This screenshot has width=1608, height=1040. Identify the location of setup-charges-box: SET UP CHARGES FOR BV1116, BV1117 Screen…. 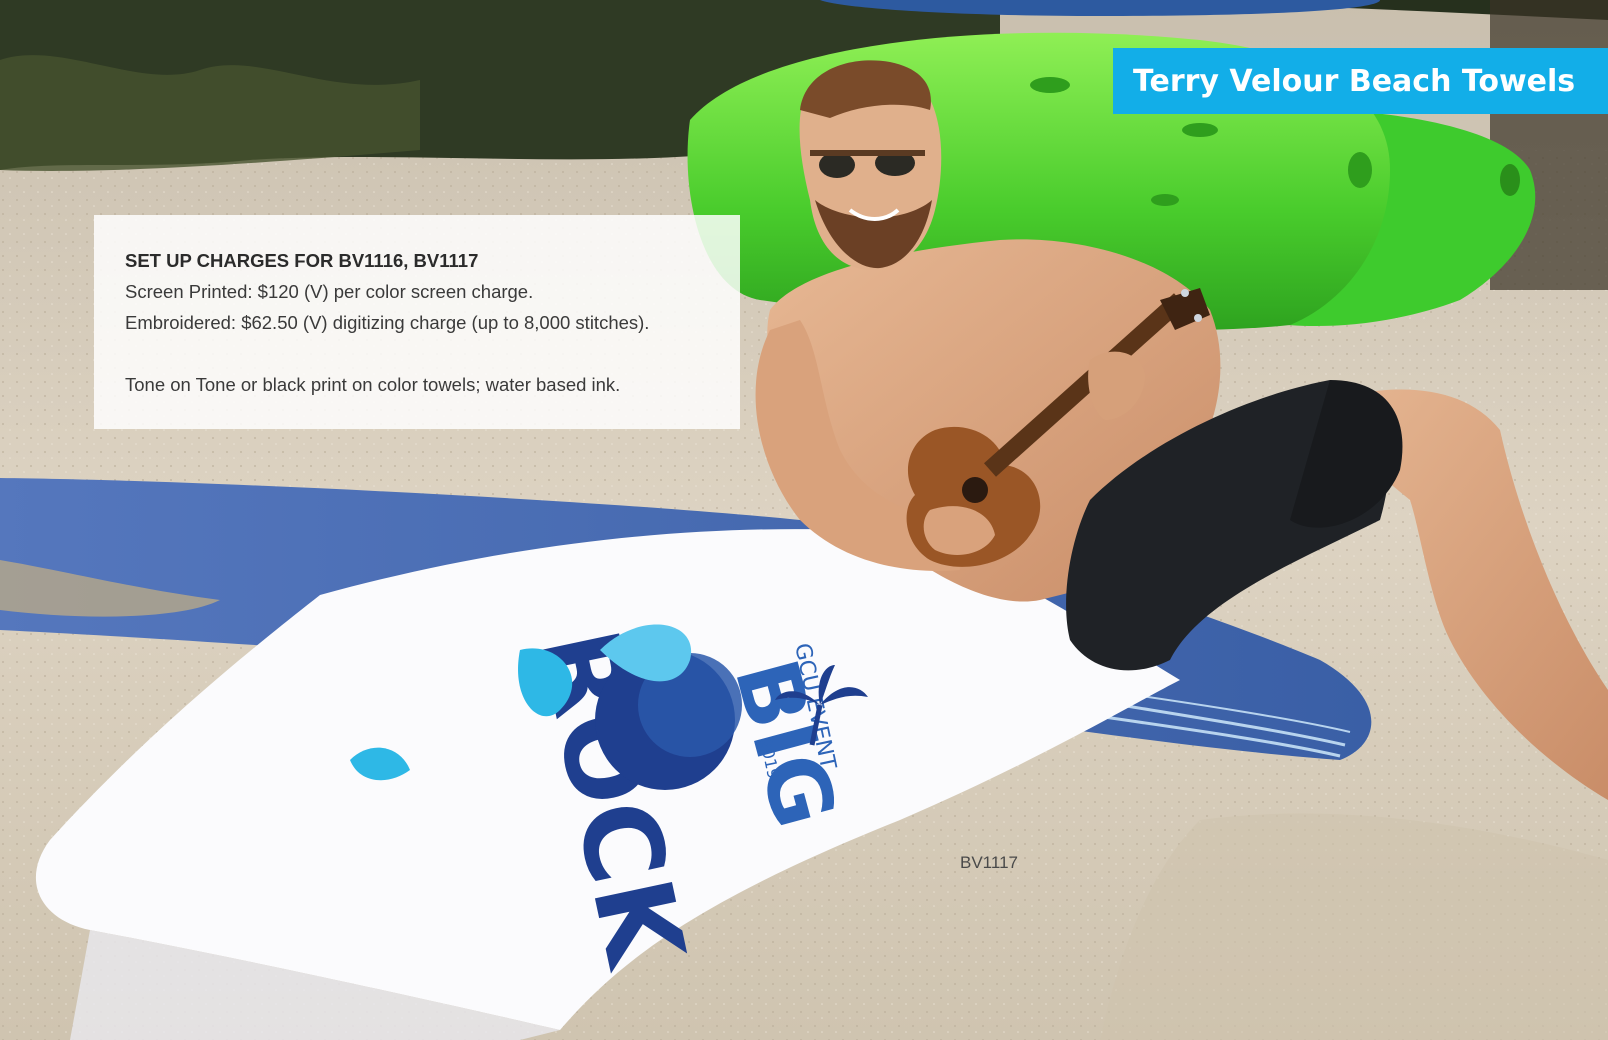
(417, 322).